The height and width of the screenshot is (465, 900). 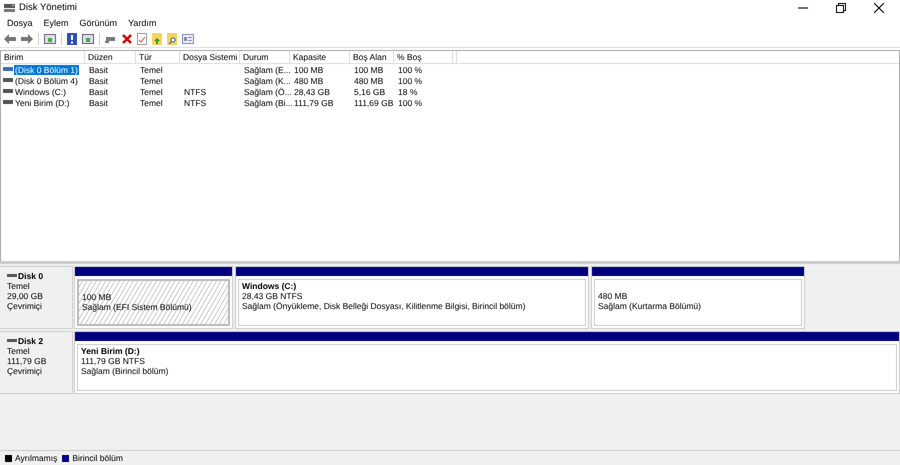 I want to click on volume-name: Yeni Birim (D:), so click(x=42, y=103).